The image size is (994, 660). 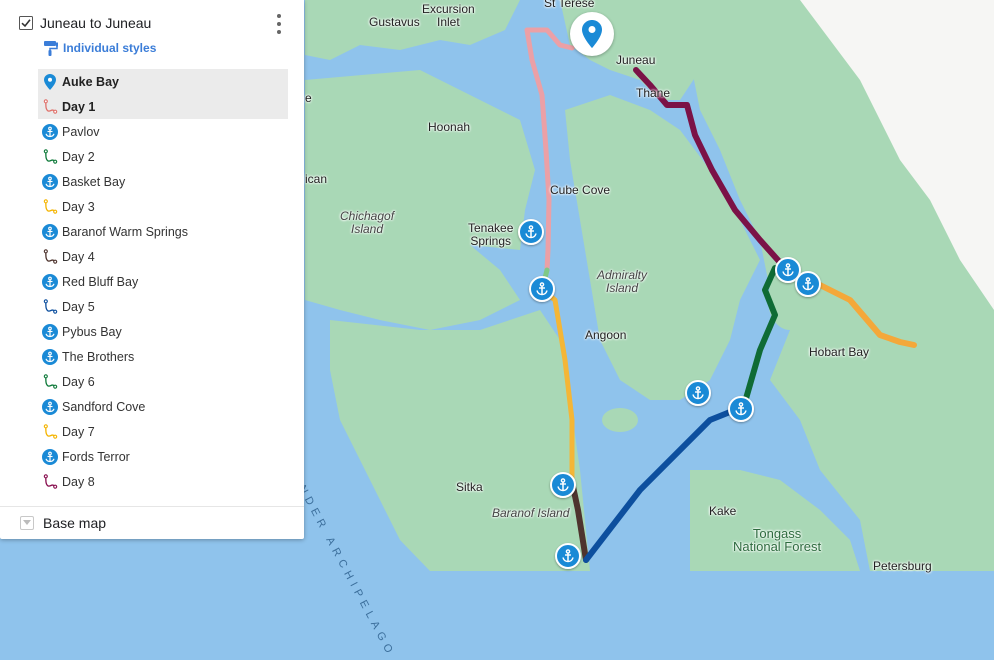 What do you see at coordinates (394, 22) in the screenshot?
I see `label-gustavus: Gustavus` at bounding box center [394, 22].